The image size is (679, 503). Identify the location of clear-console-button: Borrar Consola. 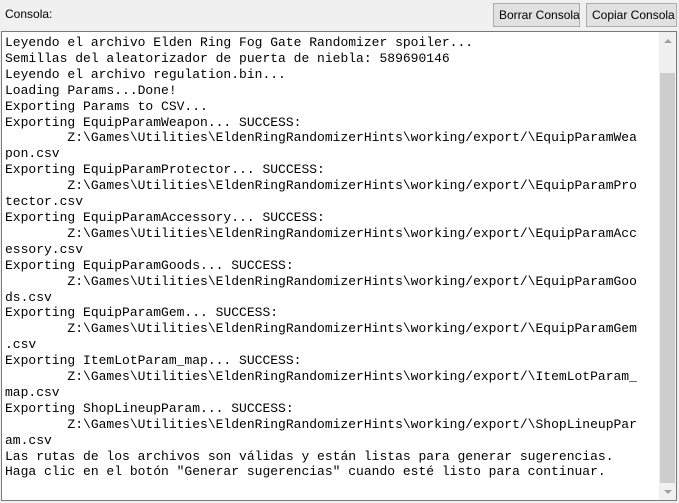
(536, 15).